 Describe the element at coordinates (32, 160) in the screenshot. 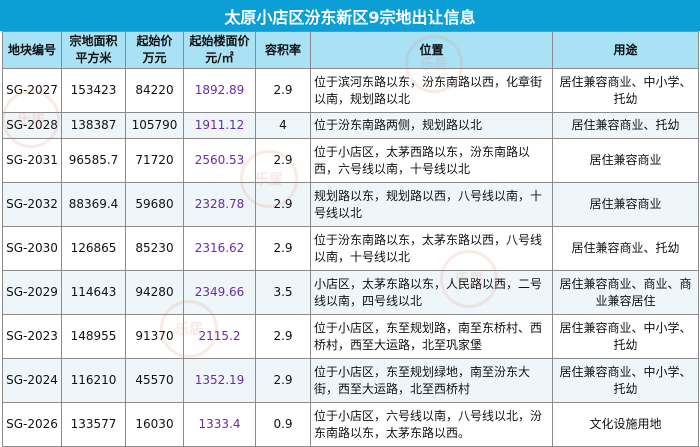

I see `cell-plot-id: SG-2031` at that location.